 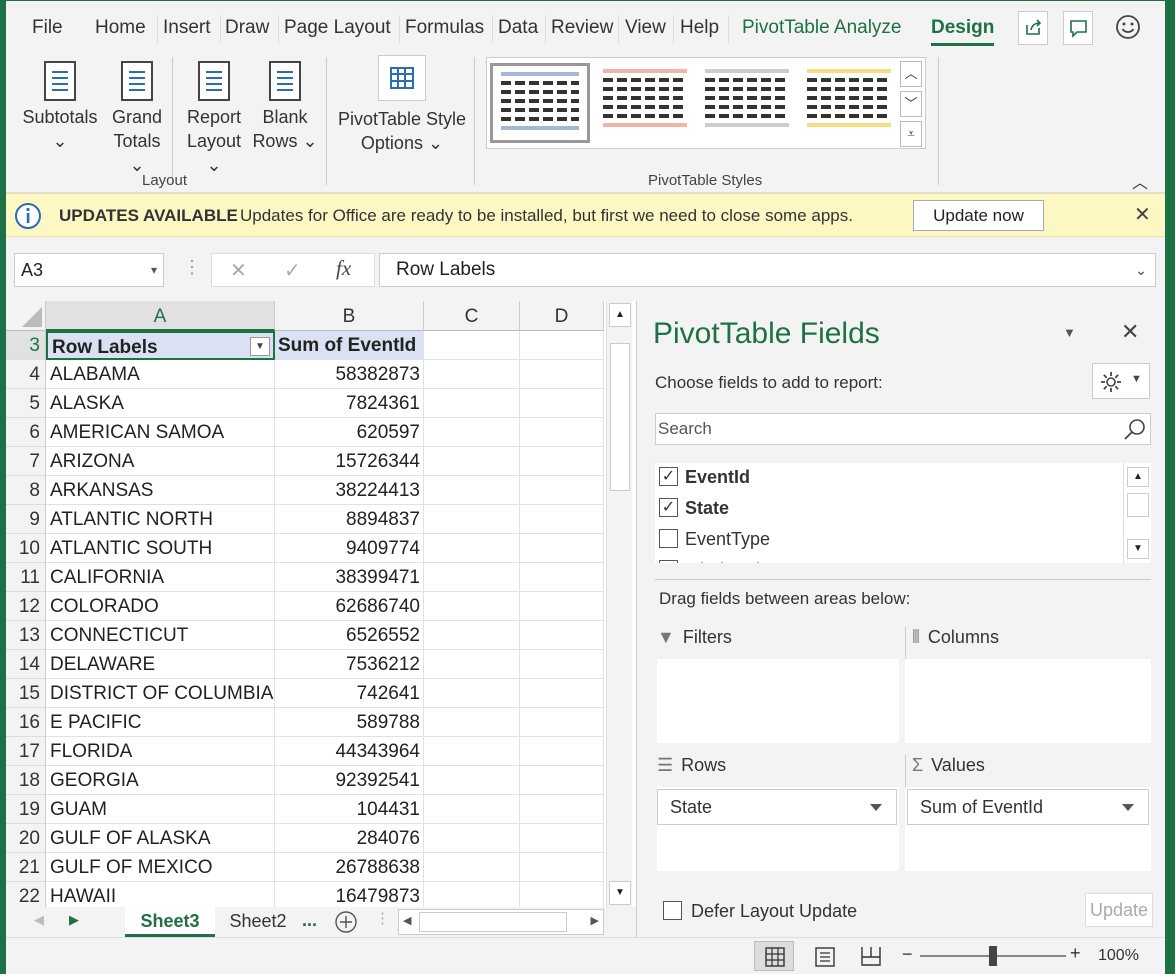 I want to click on filters-drop-area, so click(x=778, y=701).